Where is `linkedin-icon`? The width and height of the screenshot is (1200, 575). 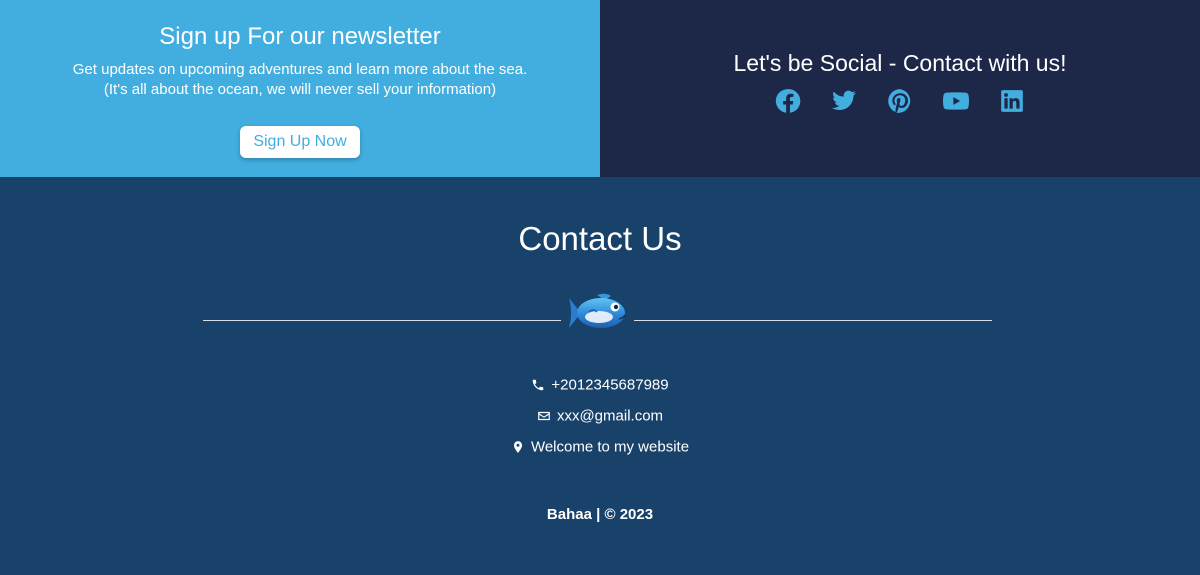 linkedin-icon is located at coordinates (1012, 101).